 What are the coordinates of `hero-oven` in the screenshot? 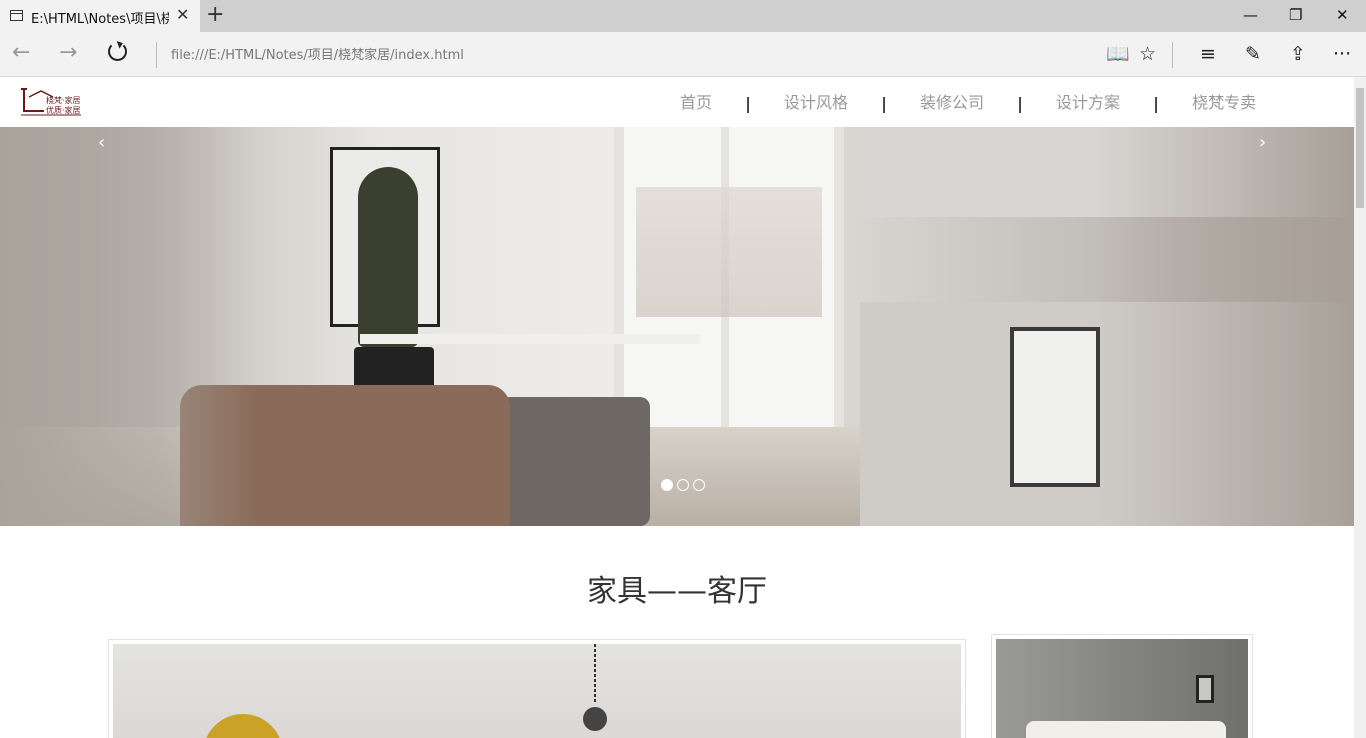 It's located at (1055, 407).